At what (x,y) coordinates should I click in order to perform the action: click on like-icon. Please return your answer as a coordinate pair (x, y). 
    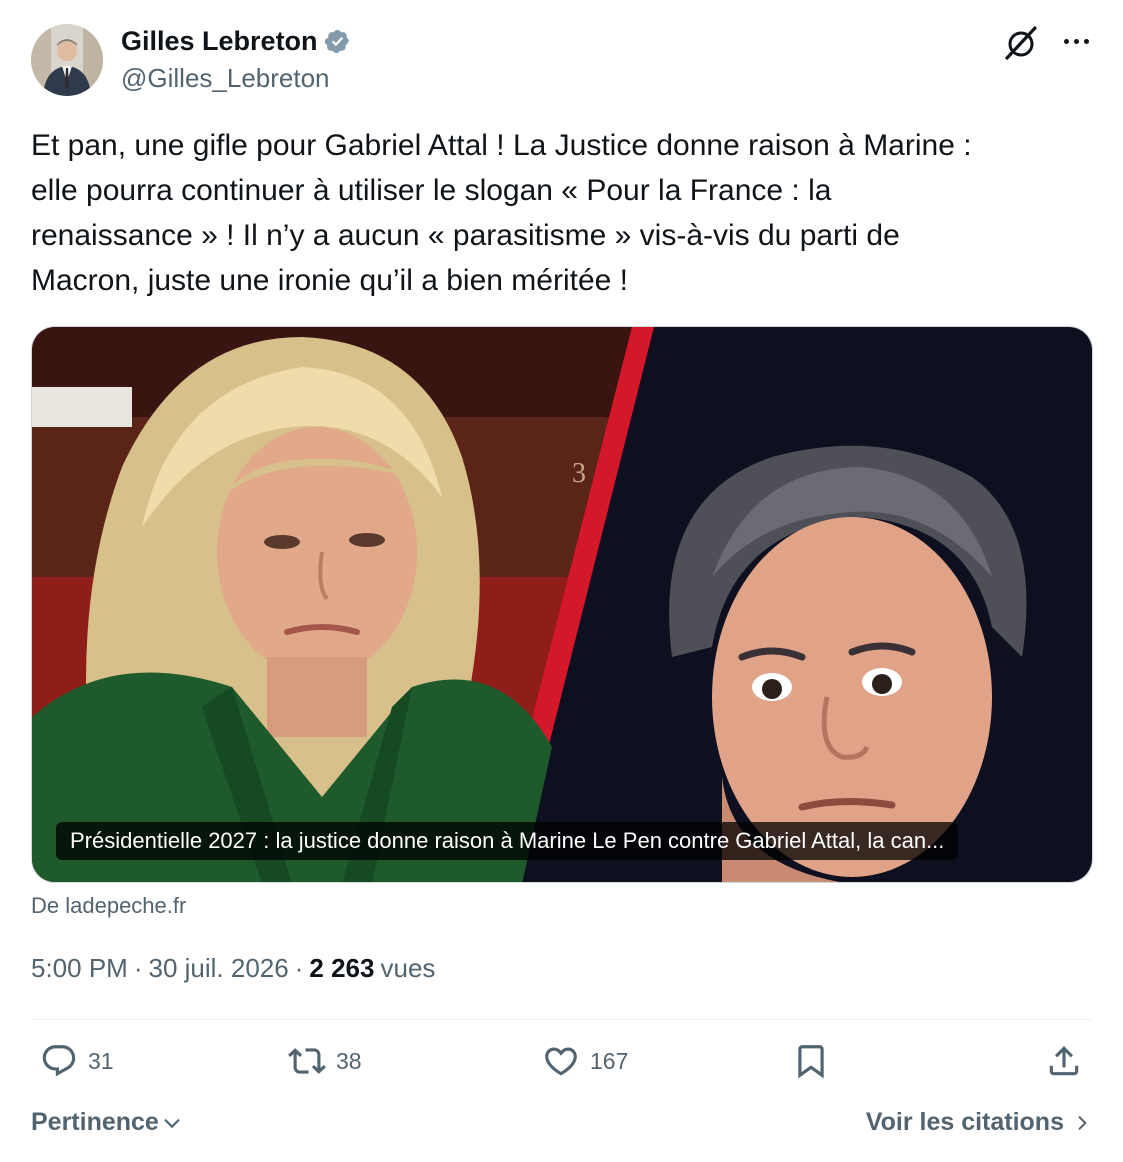
    Looking at the image, I should click on (561, 1061).